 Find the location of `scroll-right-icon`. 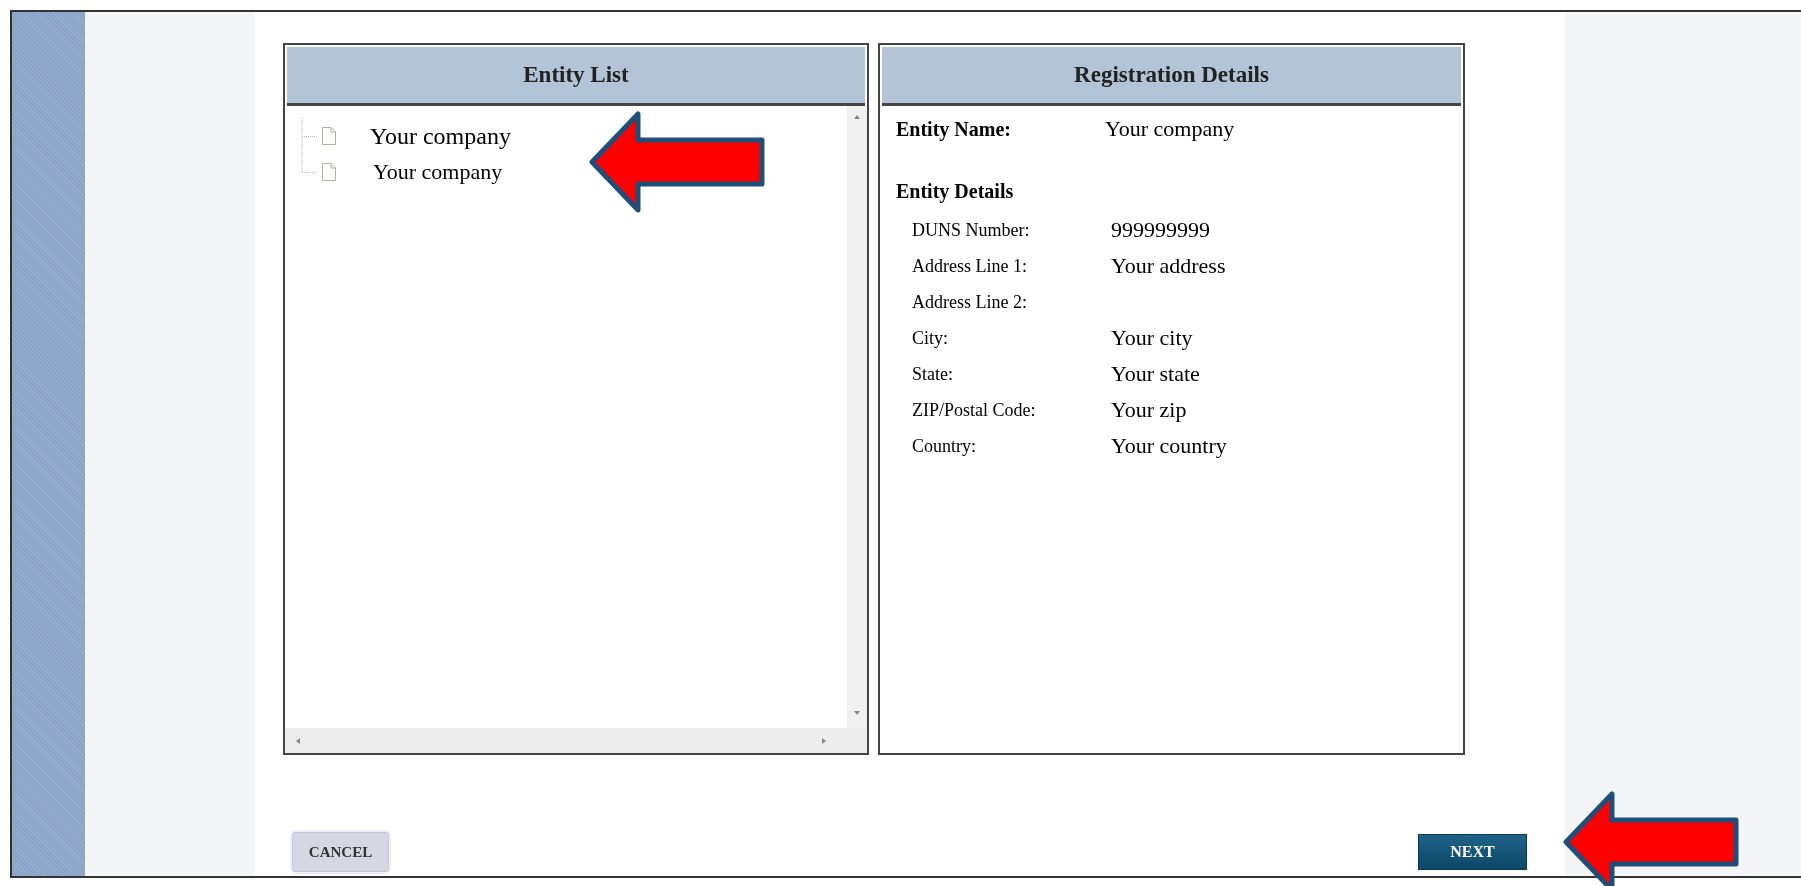

scroll-right-icon is located at coordinates (824, 740).